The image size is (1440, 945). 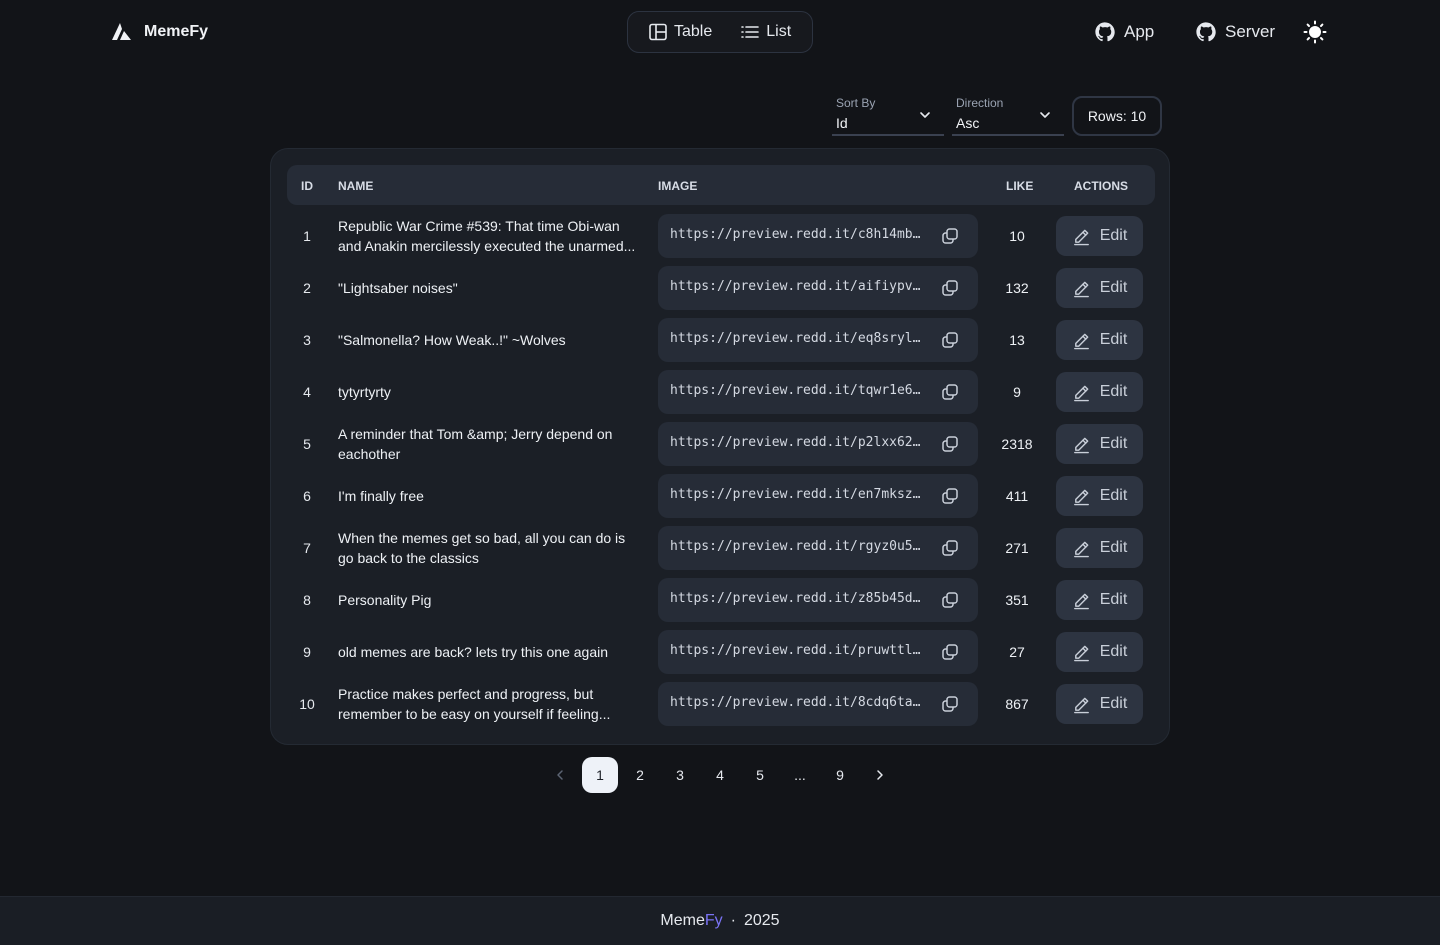 I want to click on page-button: 1, so click(x=600, y=775).